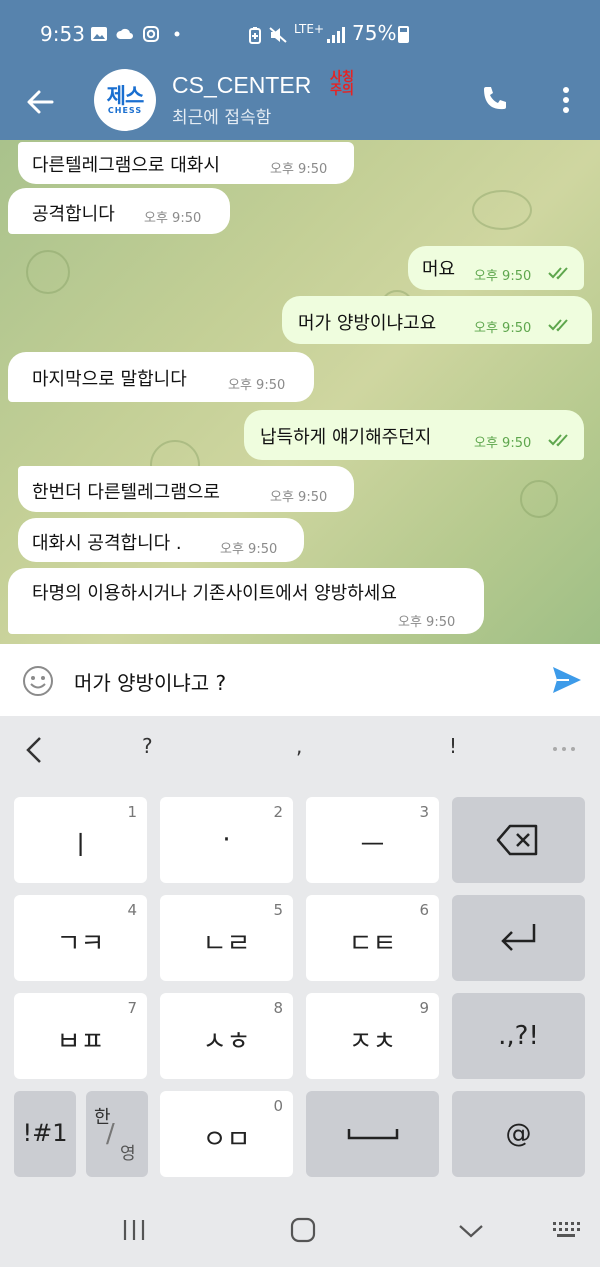 Image resolution: width=600 pixels, height=1267 pixels. I want to click on key-number: 4, so click(132, 910).